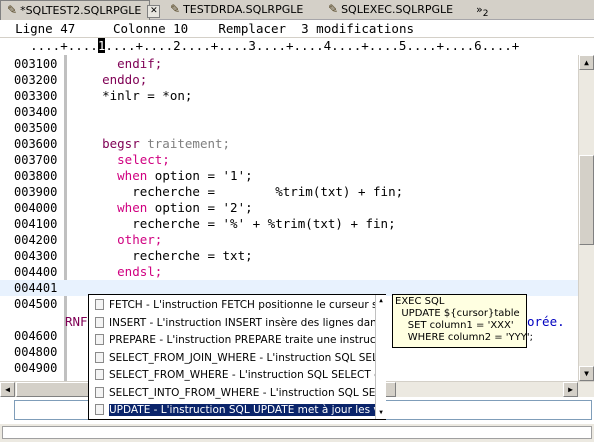 The width and height of the screenshot is (594, 444). I want to click on code-line: 003400, so click(289, 112).